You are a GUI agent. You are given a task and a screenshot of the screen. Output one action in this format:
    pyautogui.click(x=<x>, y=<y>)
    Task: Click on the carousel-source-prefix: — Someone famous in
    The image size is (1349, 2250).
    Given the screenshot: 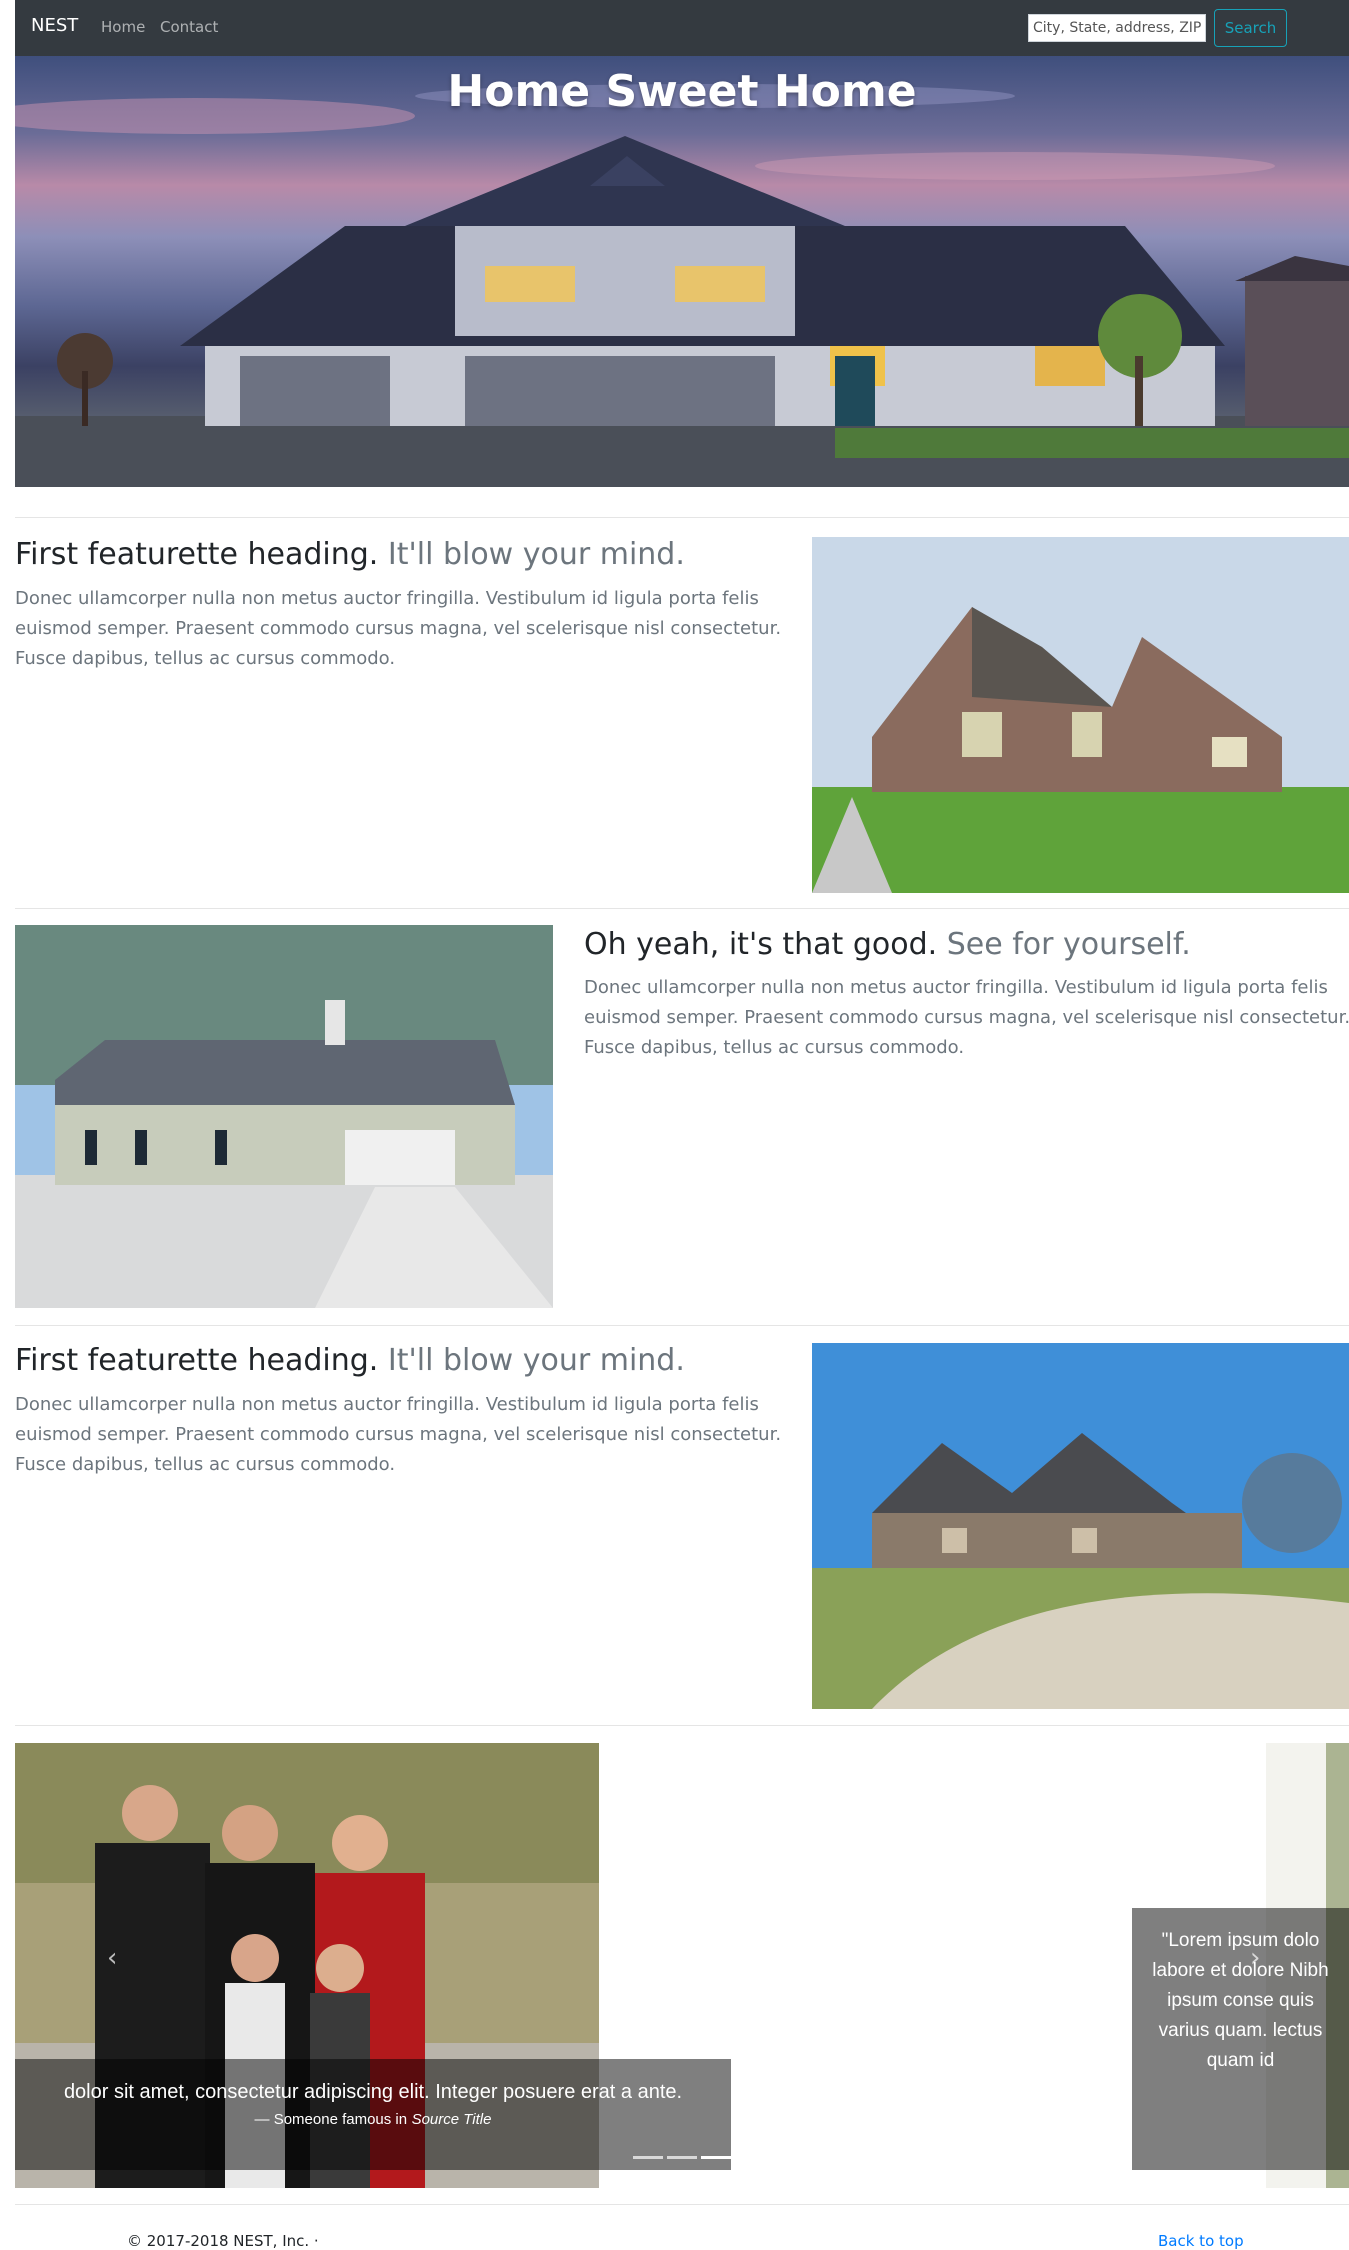 What is the action you would take?
    pyautogui.click(x=331, y=2119)
    